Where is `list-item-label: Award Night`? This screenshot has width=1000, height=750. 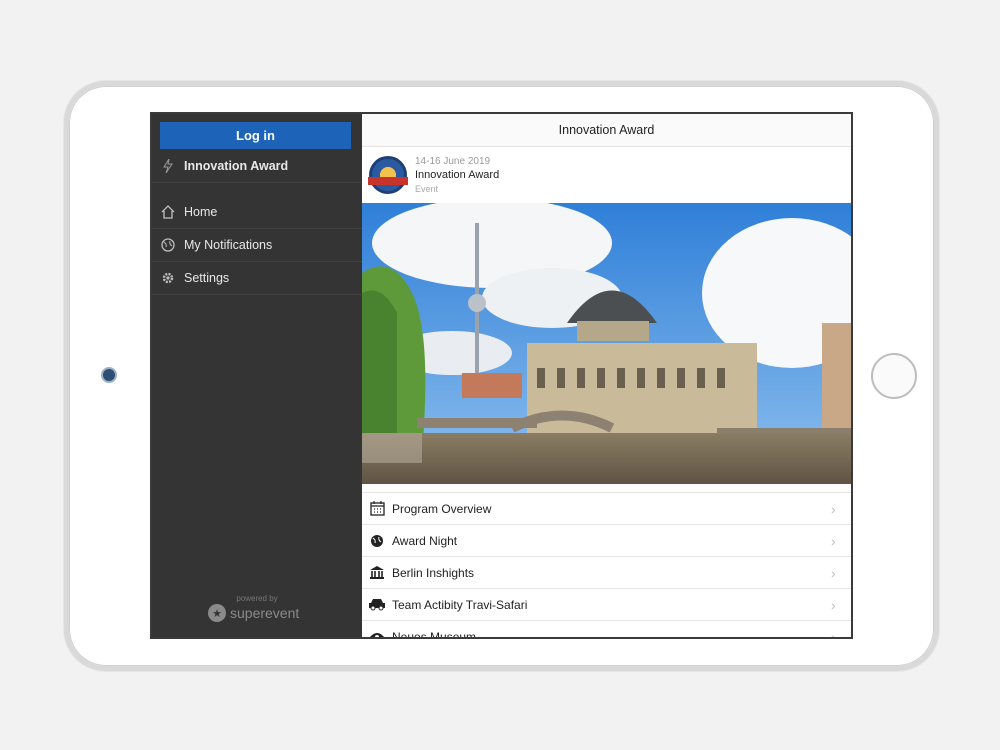
list-item-label: Award Night is located at coordinates (425, 540).